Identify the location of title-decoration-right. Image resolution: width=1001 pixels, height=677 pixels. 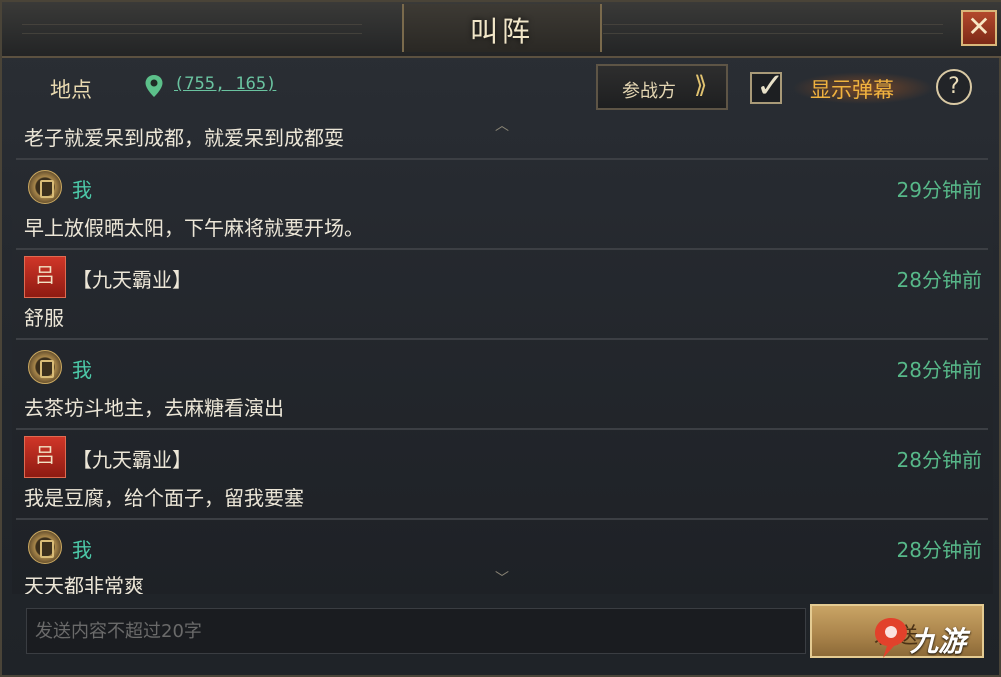
(773, 29).